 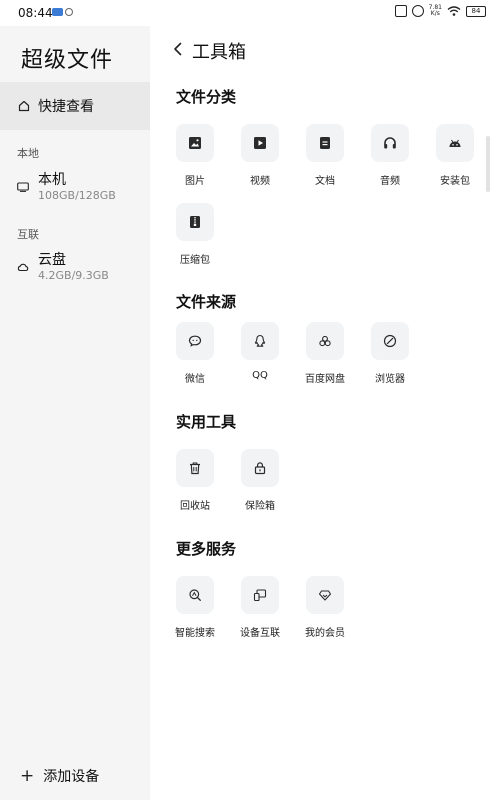 What do you see at coordinates (195, 357) in the screenshot?
I see `source-wechat: 微信` at bounding box center [195, 357].